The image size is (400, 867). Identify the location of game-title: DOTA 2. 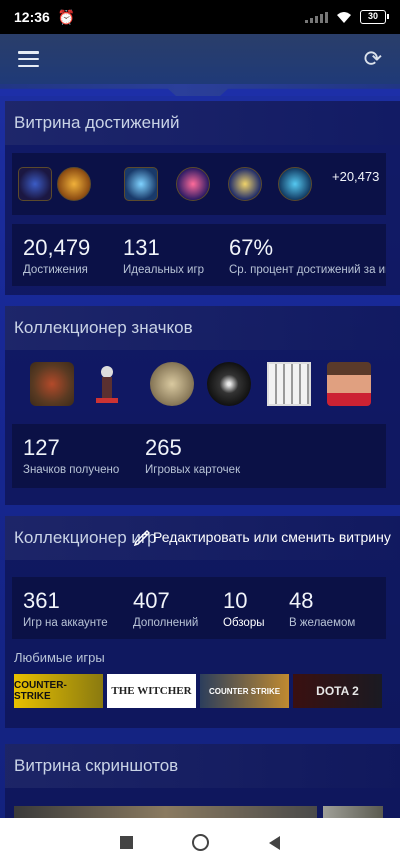
(337, 691).